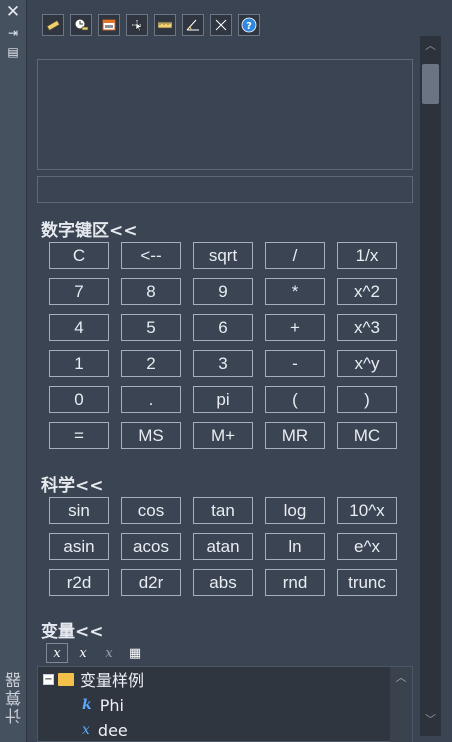  I want to click on get-coordinates-button, so click(137, 25).